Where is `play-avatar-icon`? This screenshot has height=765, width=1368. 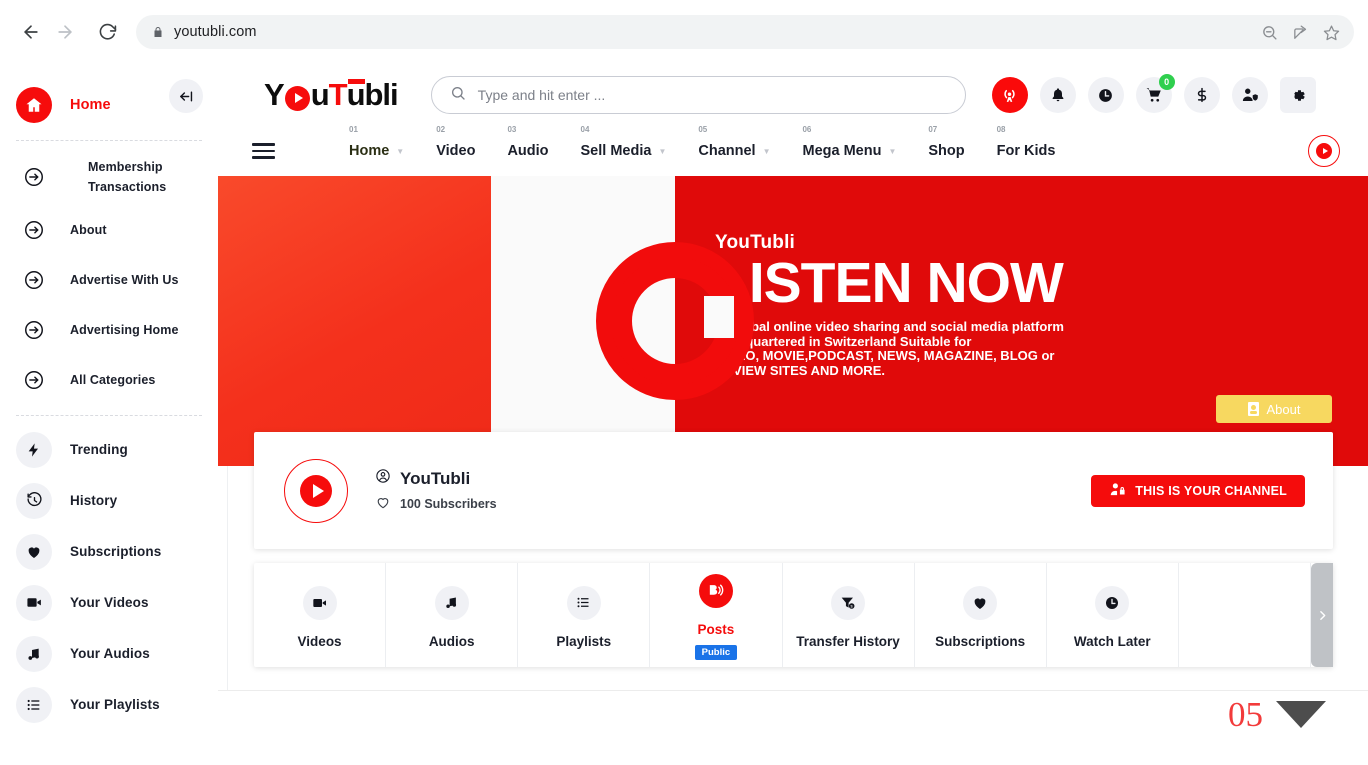
play-avatar-icon is located at coordinates (316, 490).